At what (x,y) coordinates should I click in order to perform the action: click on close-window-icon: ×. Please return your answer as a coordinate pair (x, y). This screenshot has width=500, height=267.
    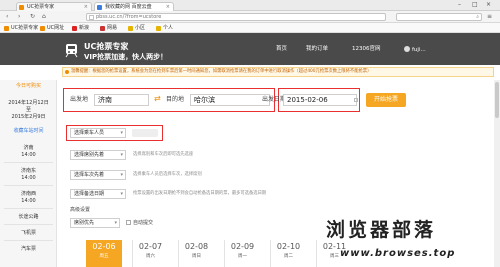
    Looking at the image, I should click on (488, 5).